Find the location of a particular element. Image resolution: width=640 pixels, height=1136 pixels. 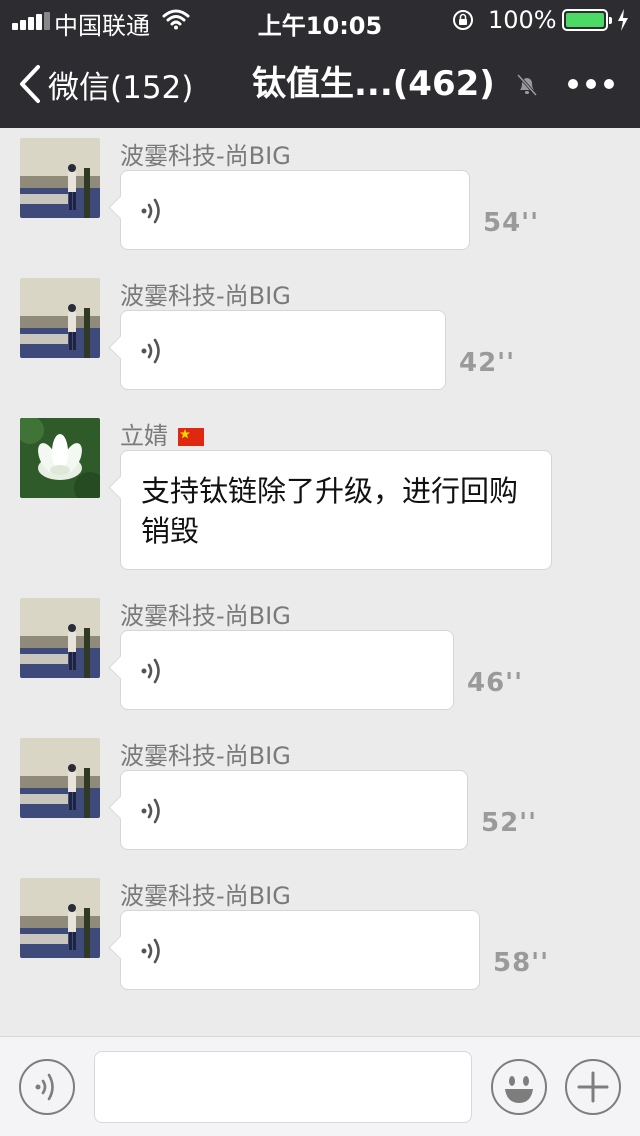

message-text: 支持钛链除了升级，进行回购销毁 is located at coordinates (330, 511).